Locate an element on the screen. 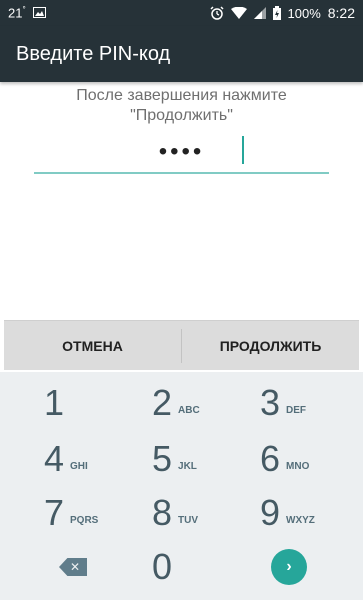 Image resolution: width=363 pixels, height=600 pixels. key-digit: 1 is located at coordinates (54, 402).